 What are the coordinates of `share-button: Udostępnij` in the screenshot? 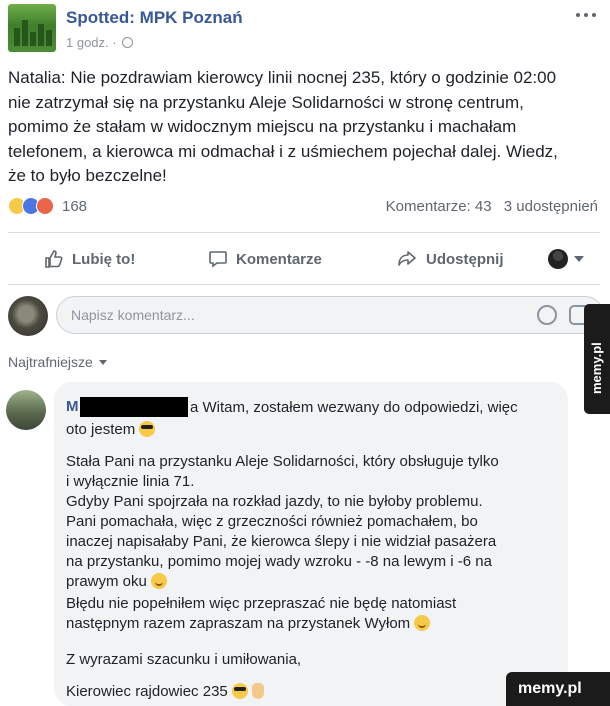 It's located at (450, 259).